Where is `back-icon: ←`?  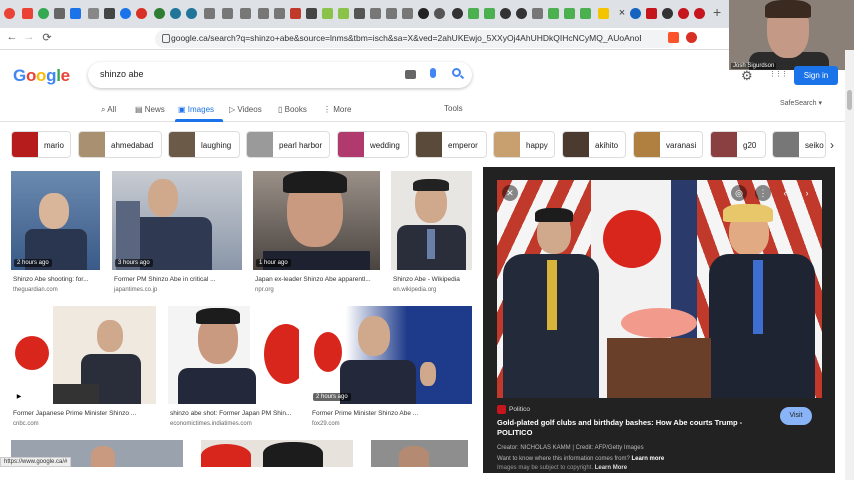
back-icon: ← is located at coordinates (12, 37).